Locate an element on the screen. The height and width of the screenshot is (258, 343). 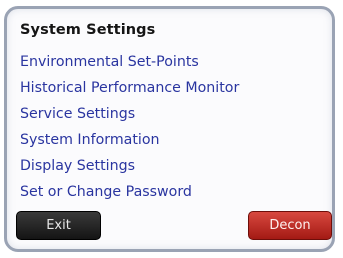
exit-button: Exit is located at coordinates (58, 225).